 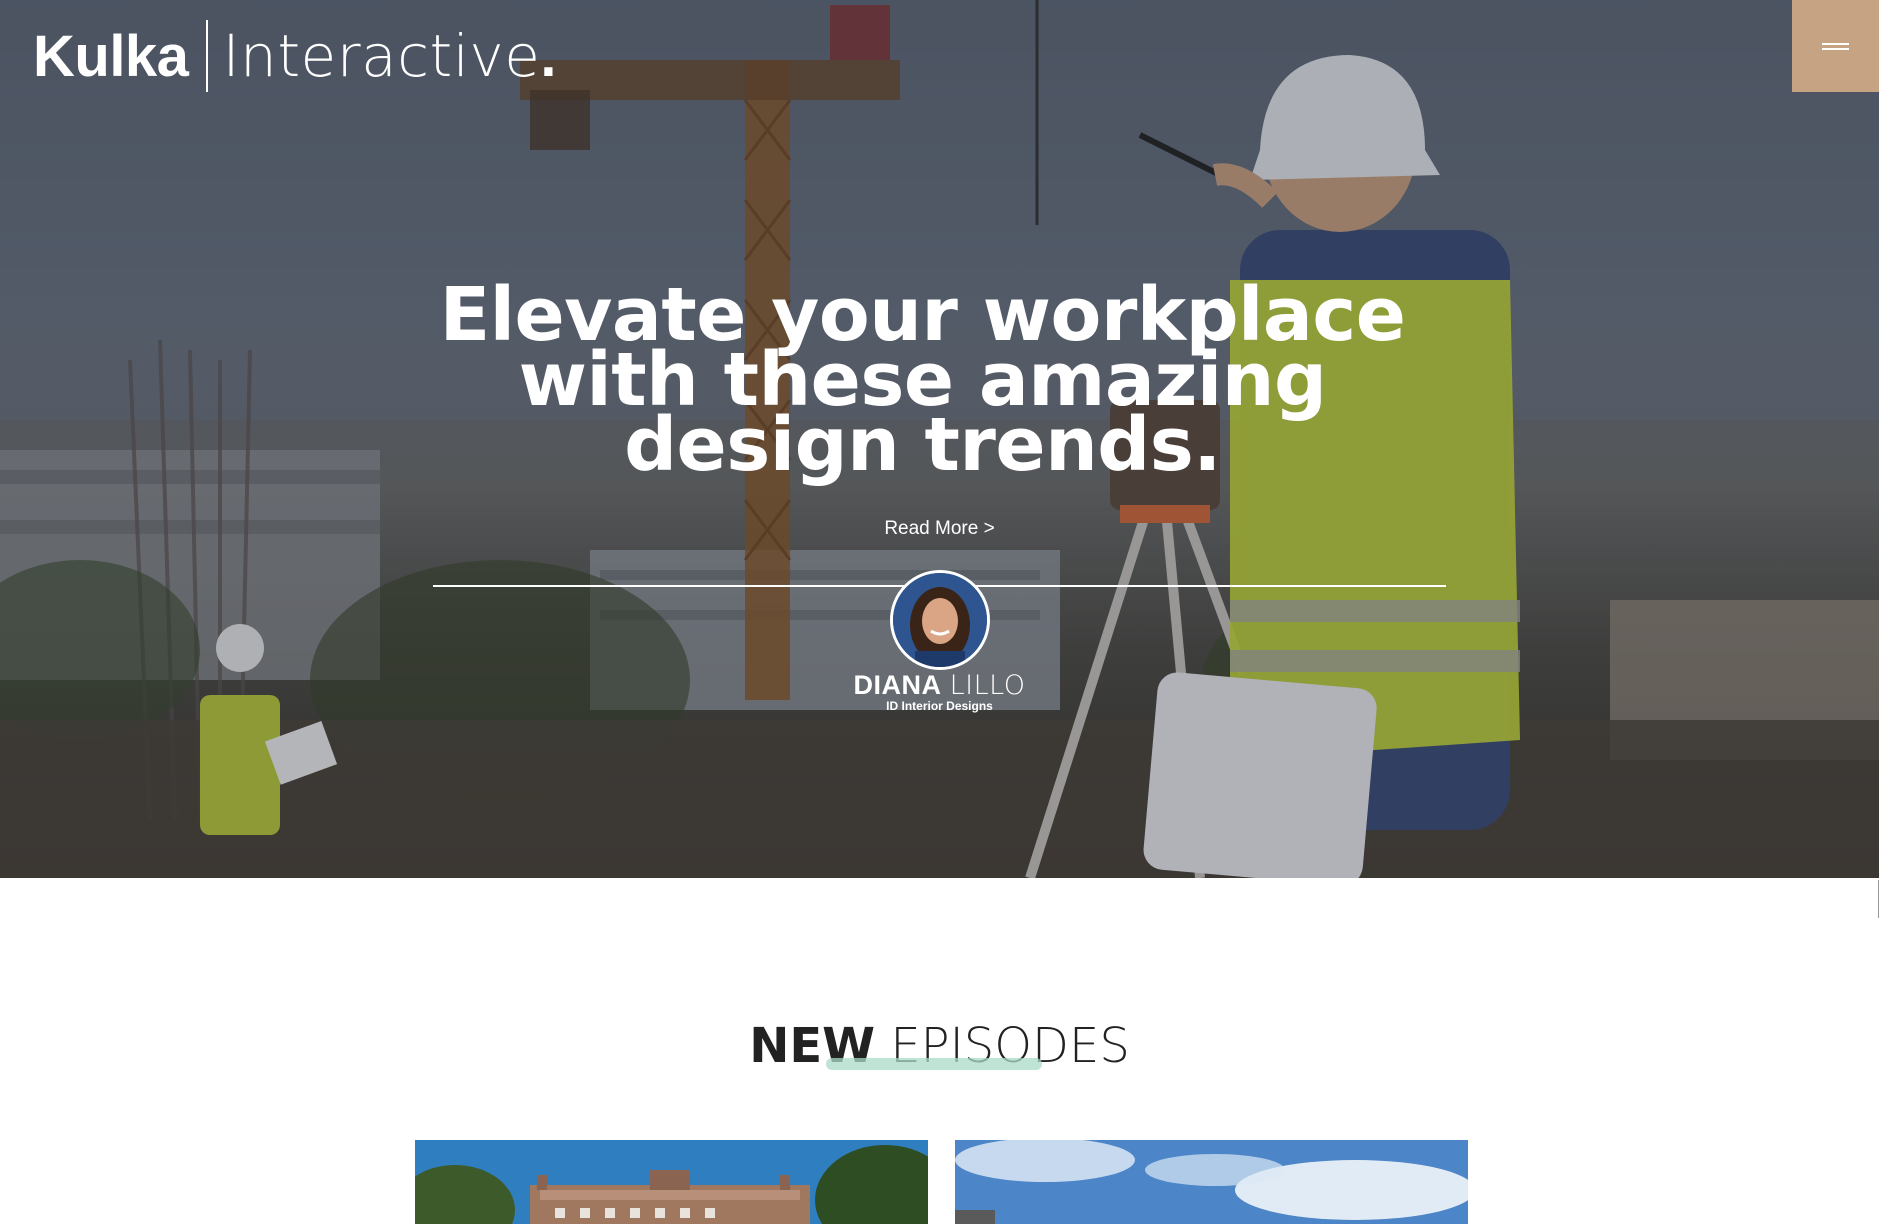 I want to click on author-name: DIANA LILLO, so click(x=939, y=685).